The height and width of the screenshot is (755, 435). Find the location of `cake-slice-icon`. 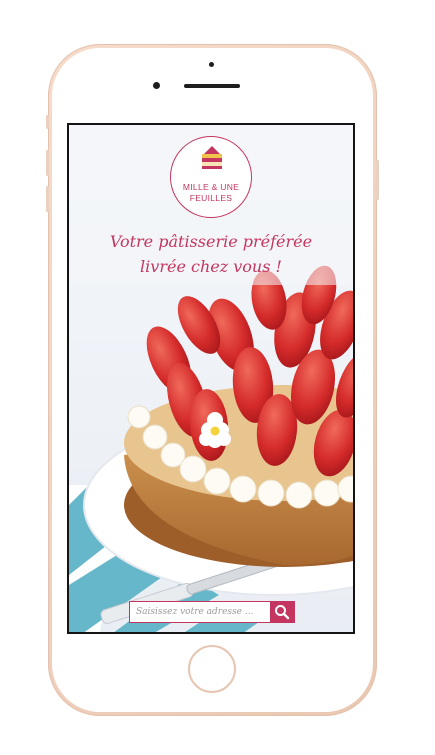

cake-slice-icon is located at coordinates (212, 157).